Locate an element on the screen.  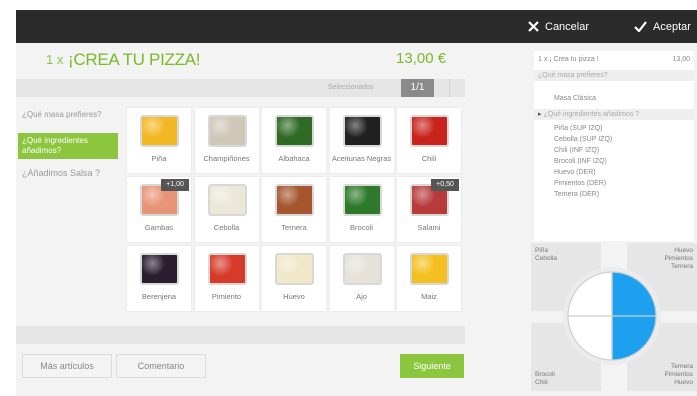
order-question-ingredients-label: ¿Qué ingredientes añadimos ? is located at coordinates (591, 114).